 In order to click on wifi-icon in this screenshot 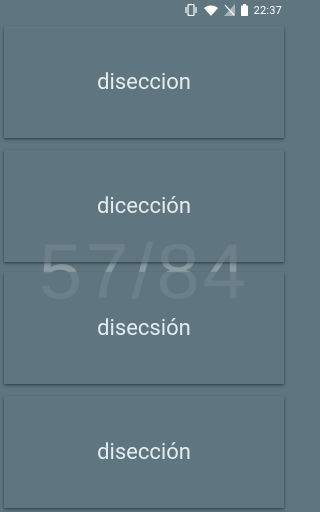, I will do `click(210, 10)`.